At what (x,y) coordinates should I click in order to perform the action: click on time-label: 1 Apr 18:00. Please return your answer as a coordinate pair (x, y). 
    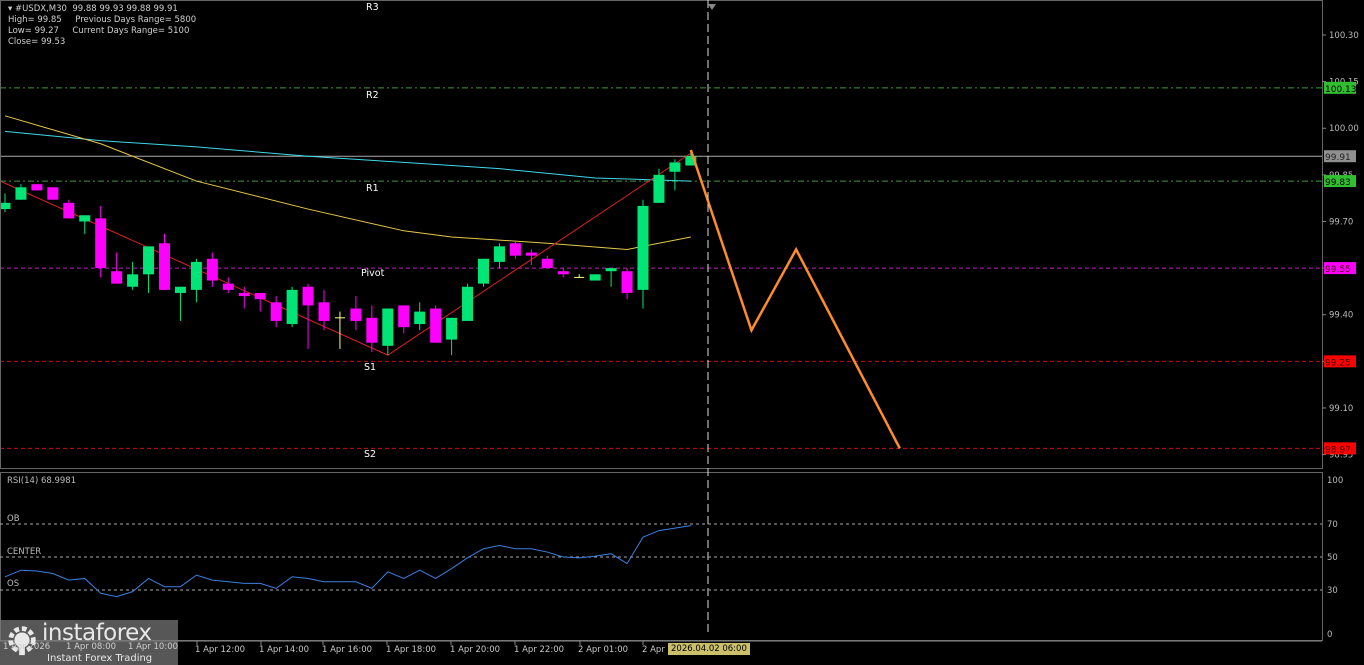
    Looking at the image, I should click on (411, 650).